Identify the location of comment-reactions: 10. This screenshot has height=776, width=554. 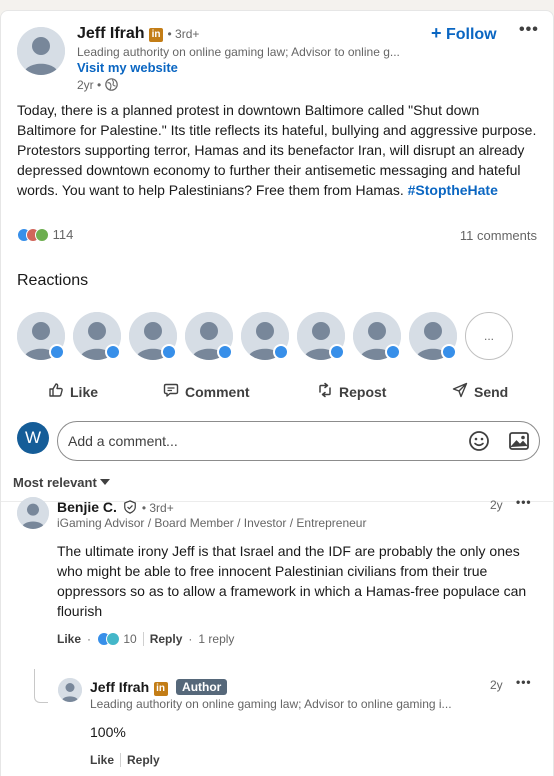
(117, 639).